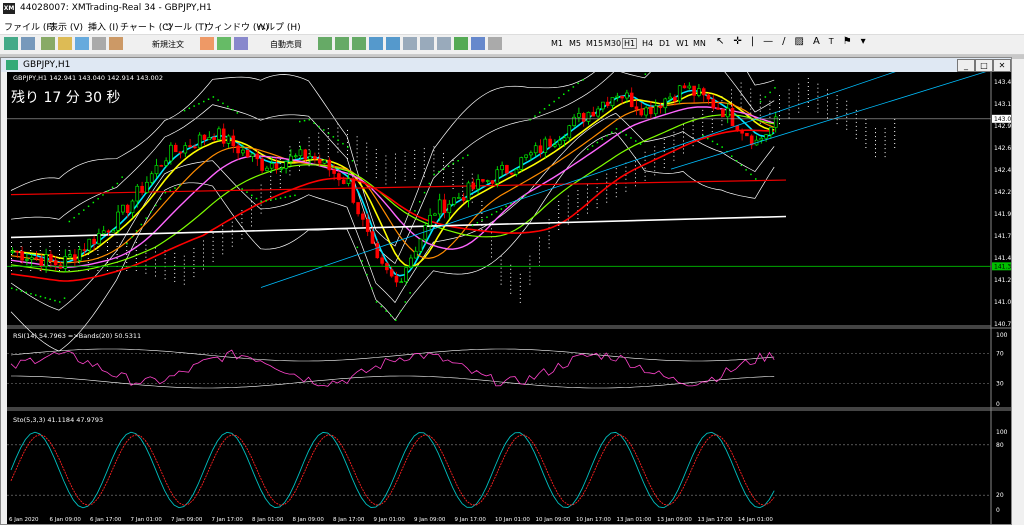 This screenshot has width=1024, height=525. I want to click on tf-h1: H1, so click(629, 43).